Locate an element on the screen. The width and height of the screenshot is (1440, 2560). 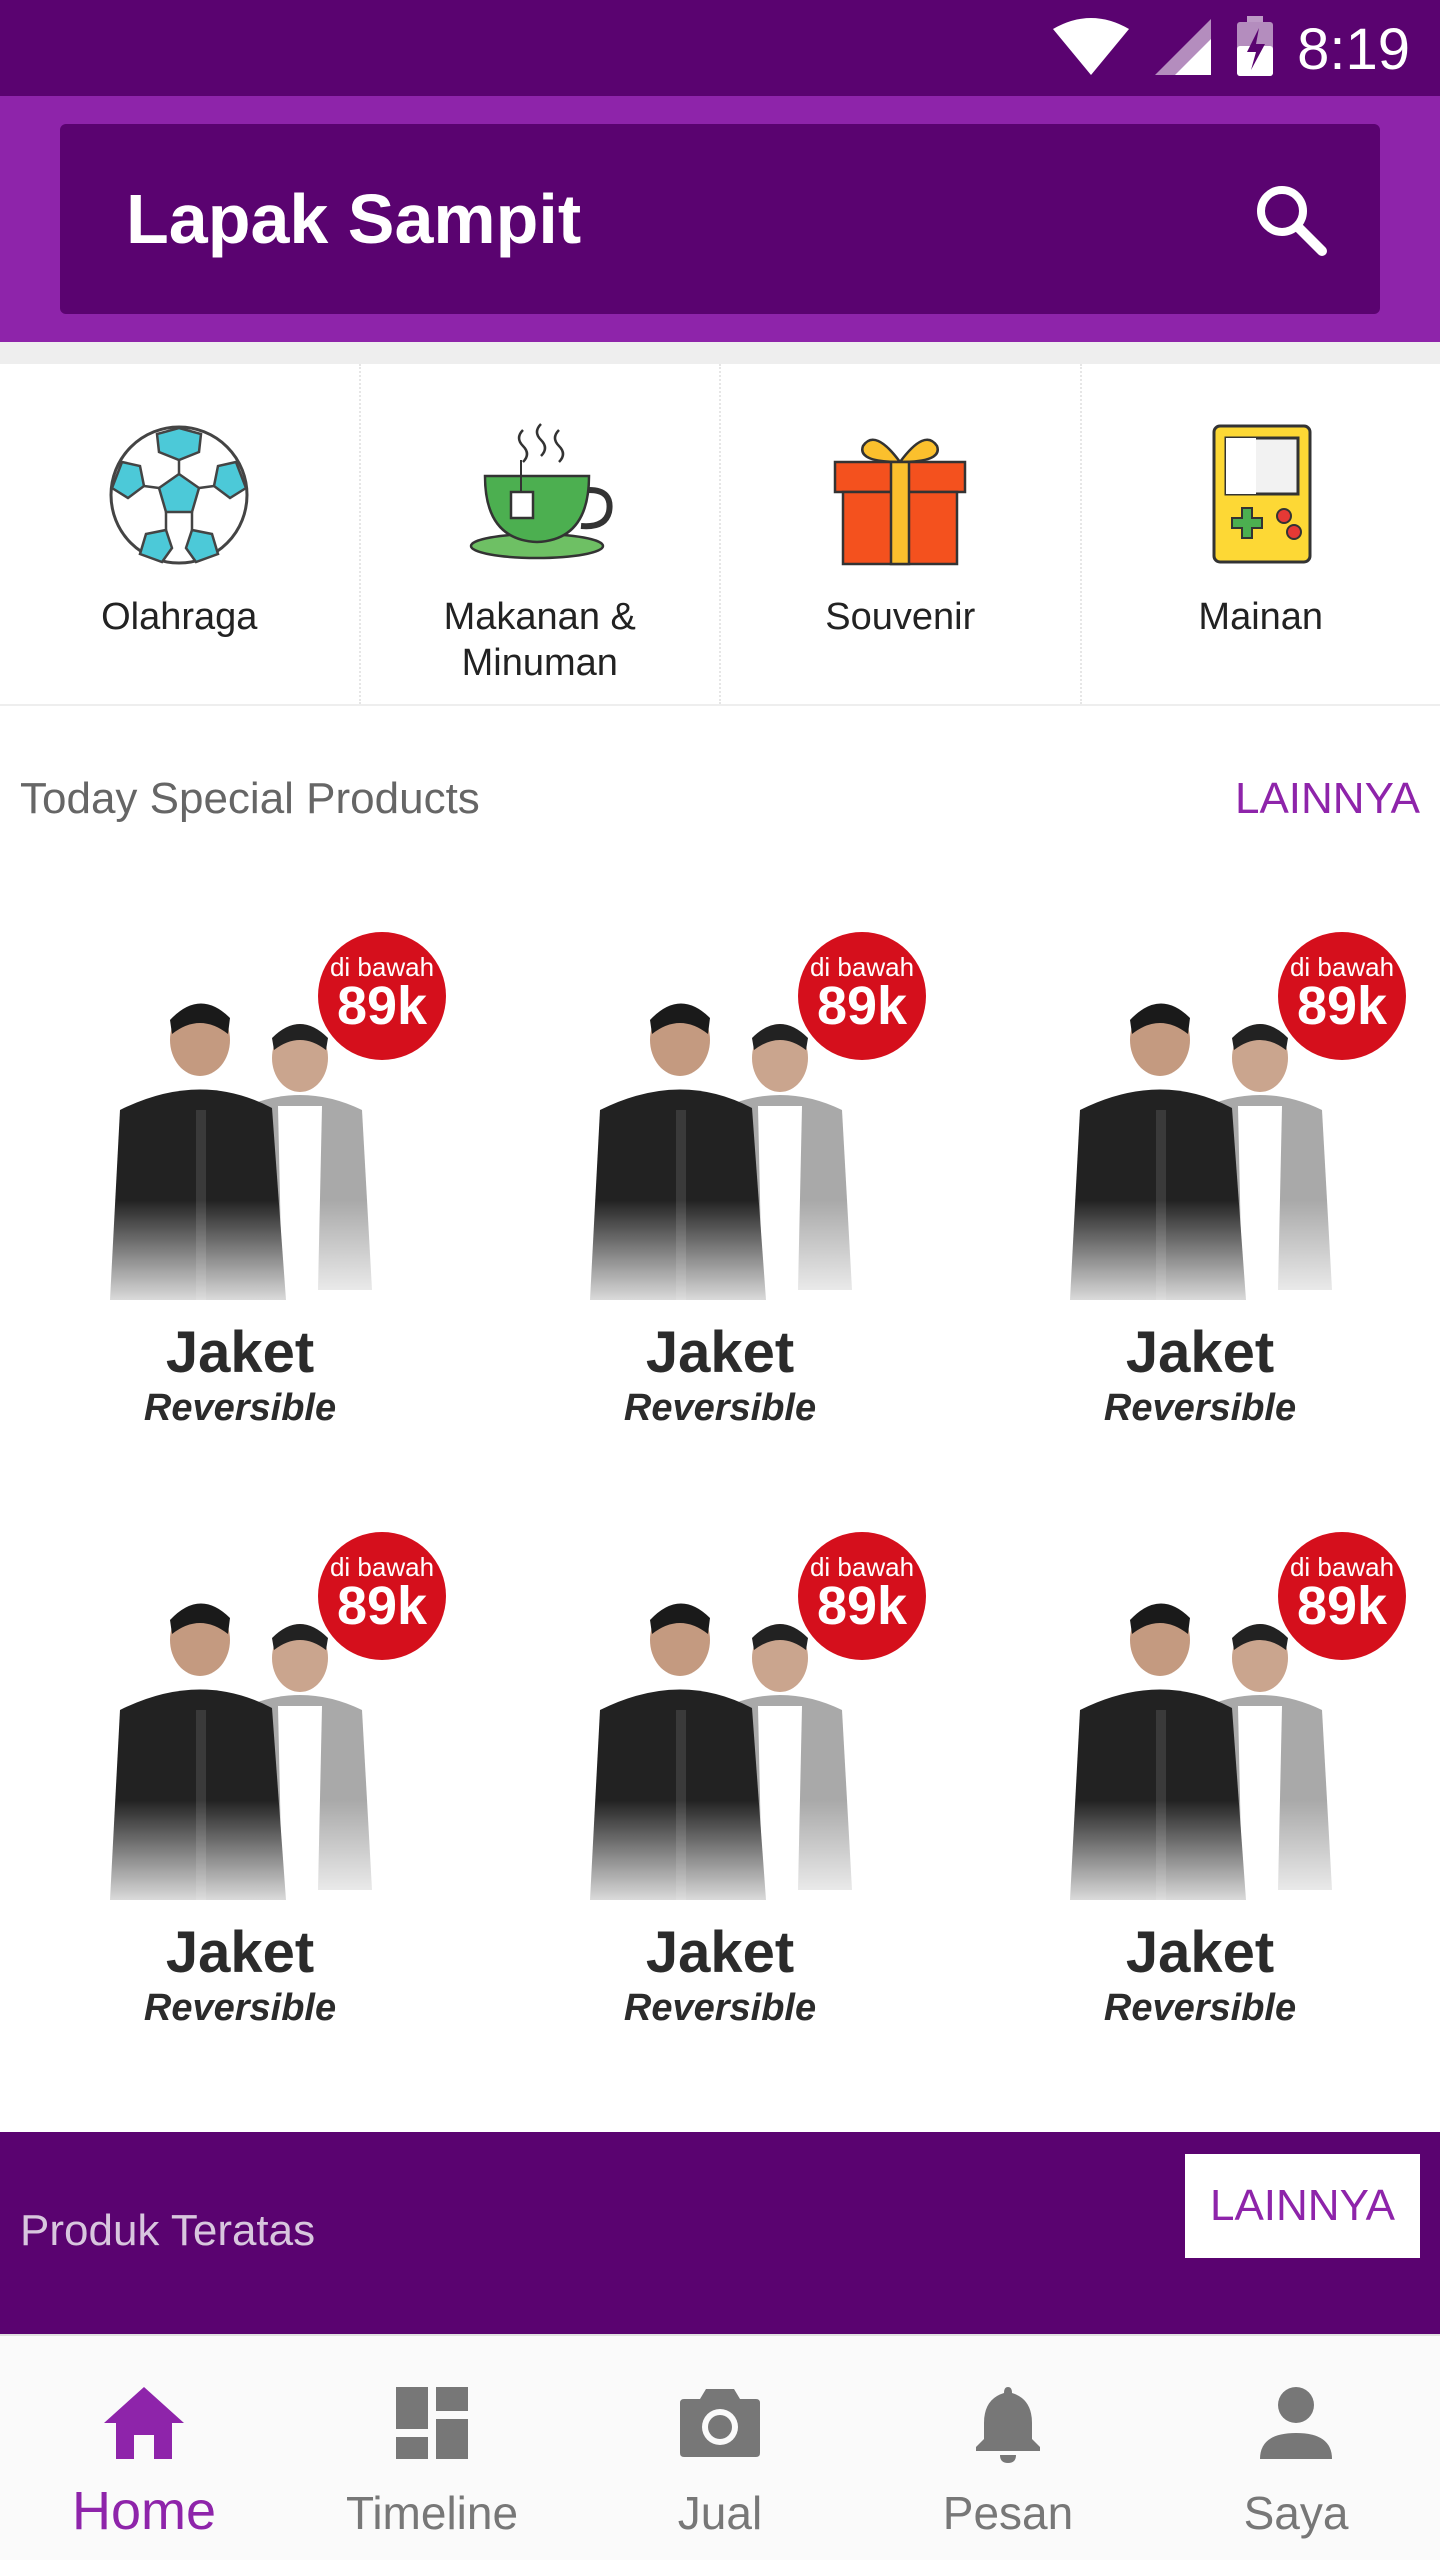
nav-jual: Jual is located at coordinates (720, 2448).